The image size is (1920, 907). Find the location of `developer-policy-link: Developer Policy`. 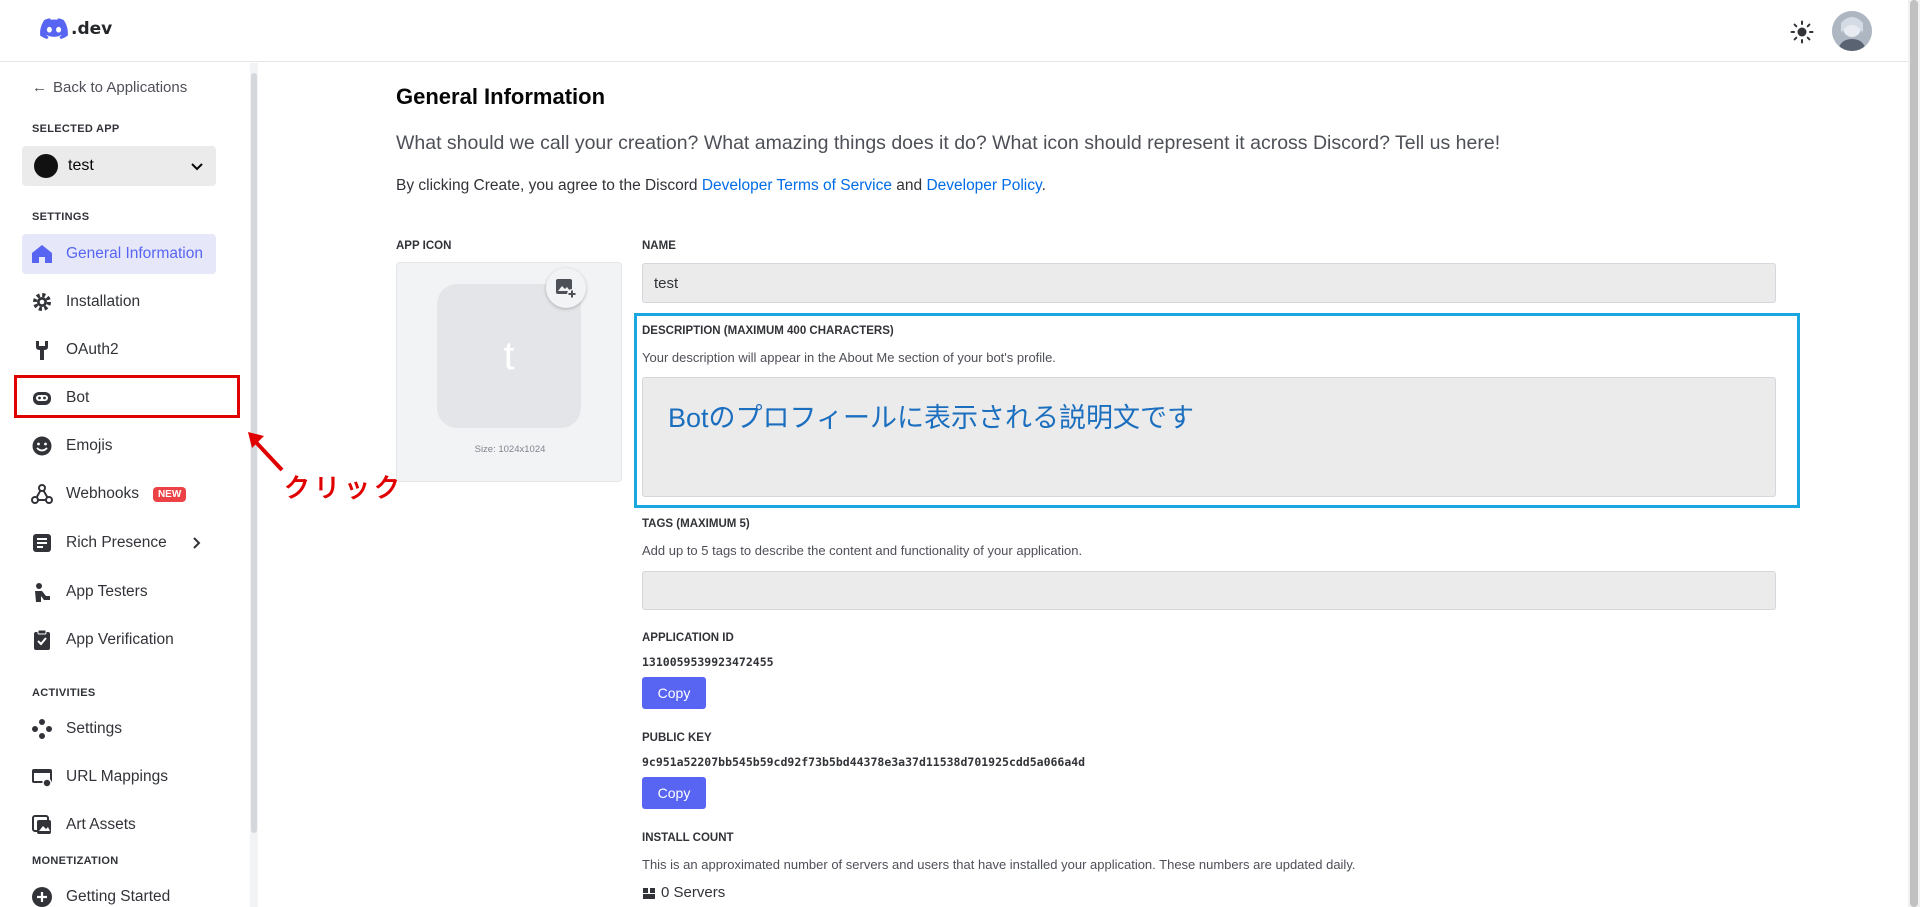

developer-policy-link: Developer Policy is located at coordinates (983, 185).